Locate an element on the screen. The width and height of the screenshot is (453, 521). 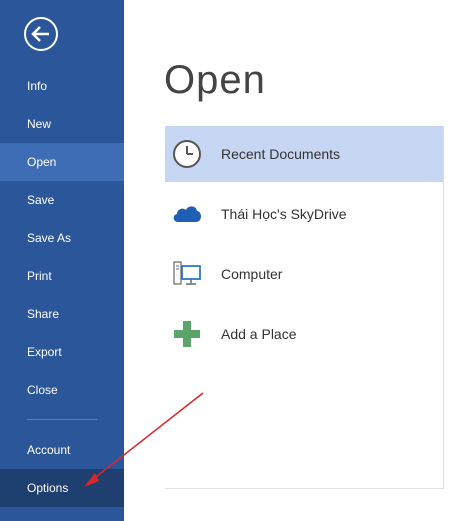
computer-icon is located at coordinates (187, 273).